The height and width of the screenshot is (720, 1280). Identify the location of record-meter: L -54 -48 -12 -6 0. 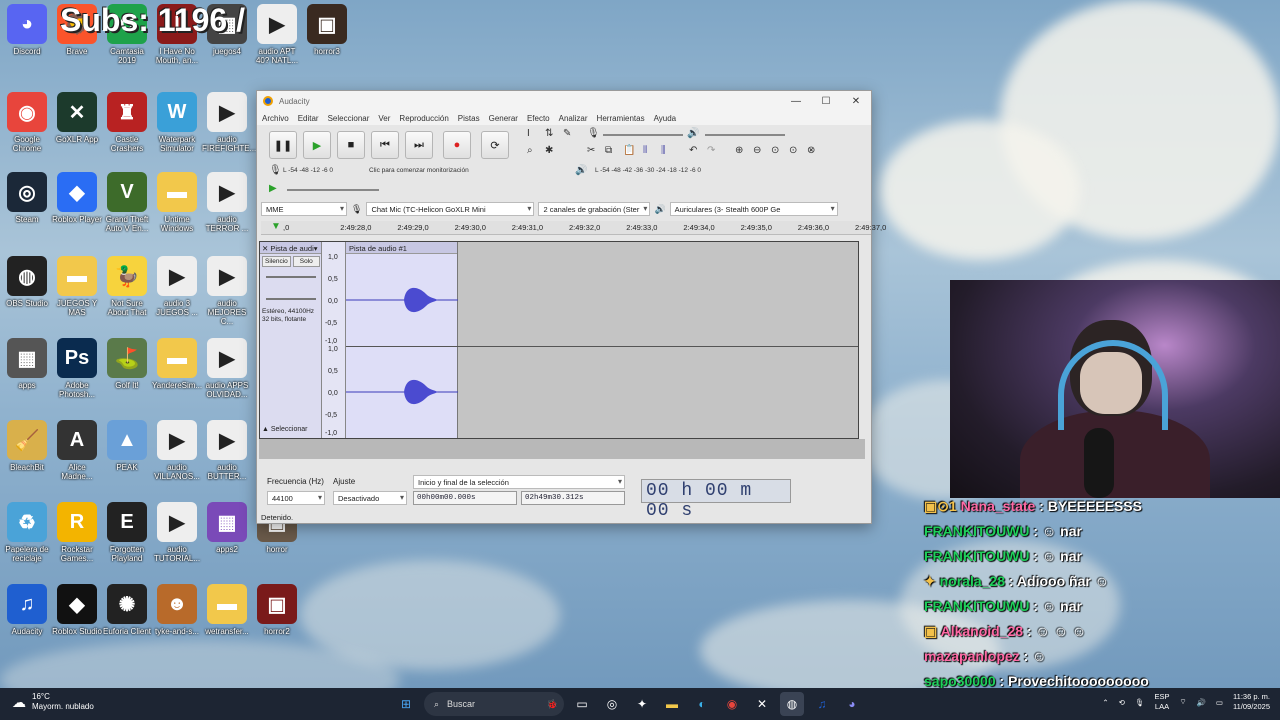
(308, 170).